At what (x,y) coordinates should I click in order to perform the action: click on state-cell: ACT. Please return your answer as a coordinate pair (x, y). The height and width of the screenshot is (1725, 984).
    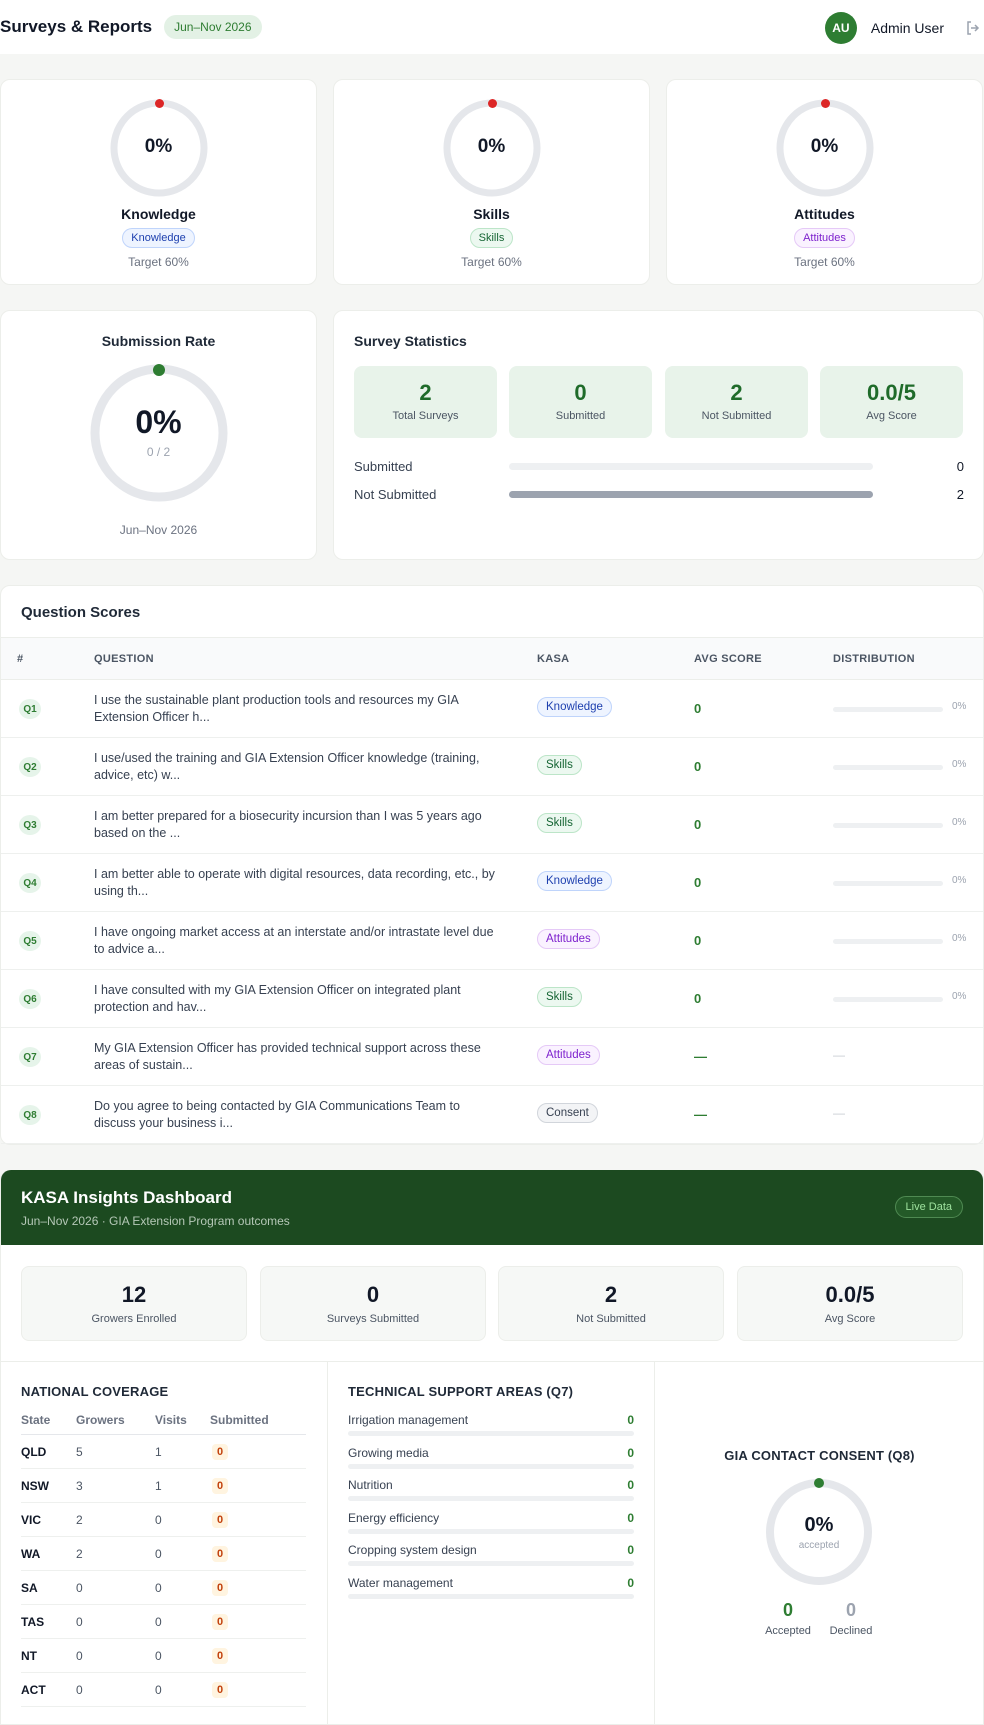
    Looking at the image, I should click on (33, 1690).